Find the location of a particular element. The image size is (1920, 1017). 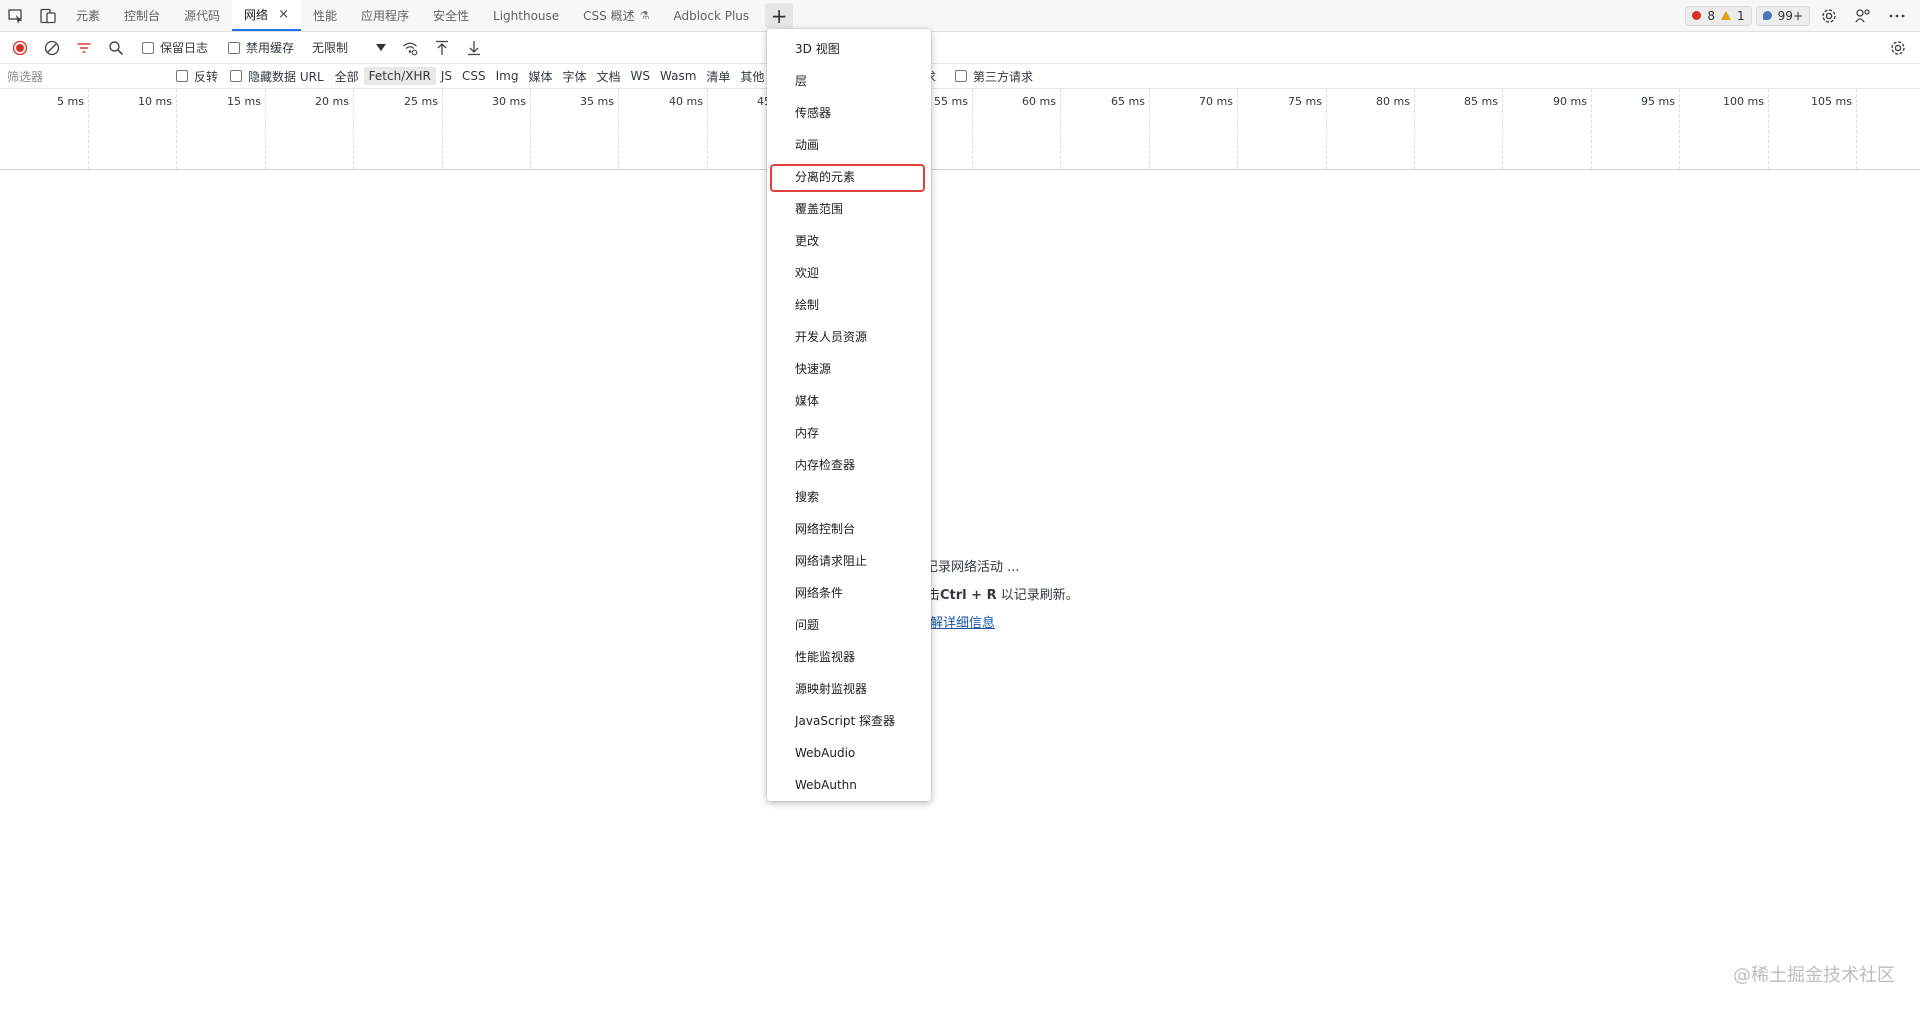

menu-item-13: 内存检查器 is located at coordinates (849, 465).